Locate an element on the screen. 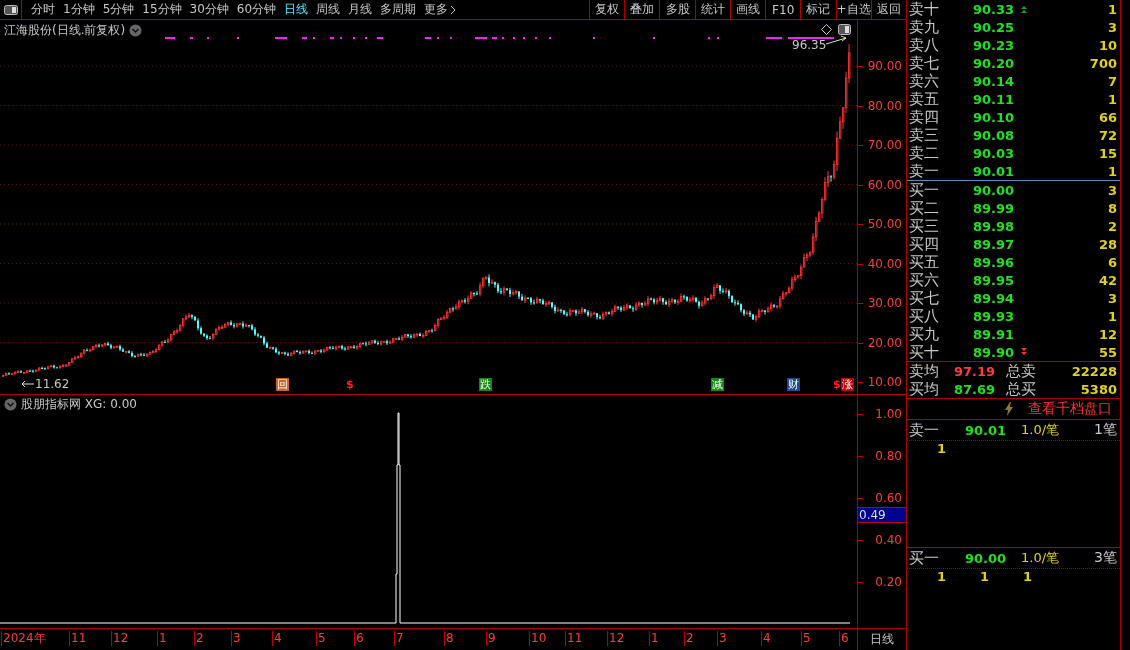 Image resolution: width=1130 pixels, height=650 pixels. level-label: 卖三 is located at coordinates (924, 135).